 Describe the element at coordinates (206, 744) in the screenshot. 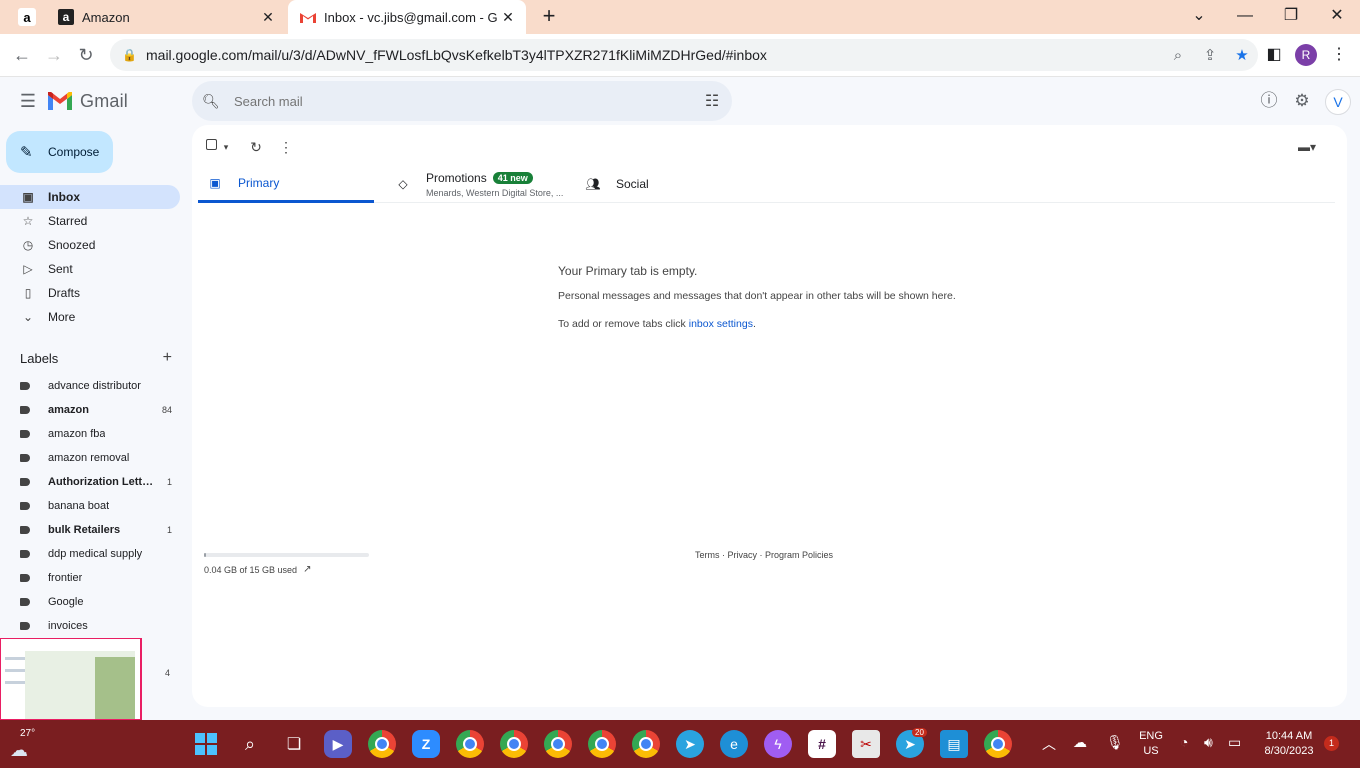

I see `start-icon` at that location.